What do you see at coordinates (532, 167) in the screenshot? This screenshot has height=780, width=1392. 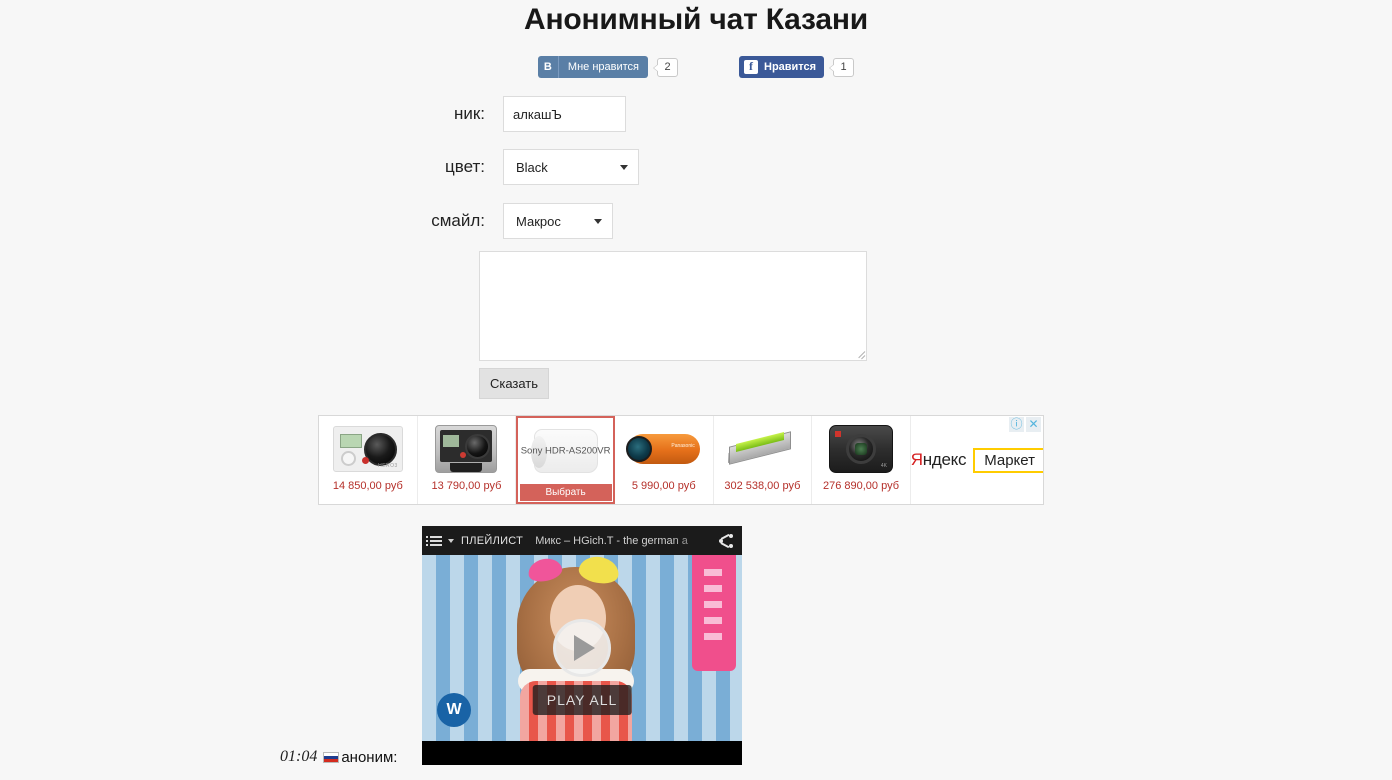 I see `color-select-value: Black` at bounding box center [532, 167].